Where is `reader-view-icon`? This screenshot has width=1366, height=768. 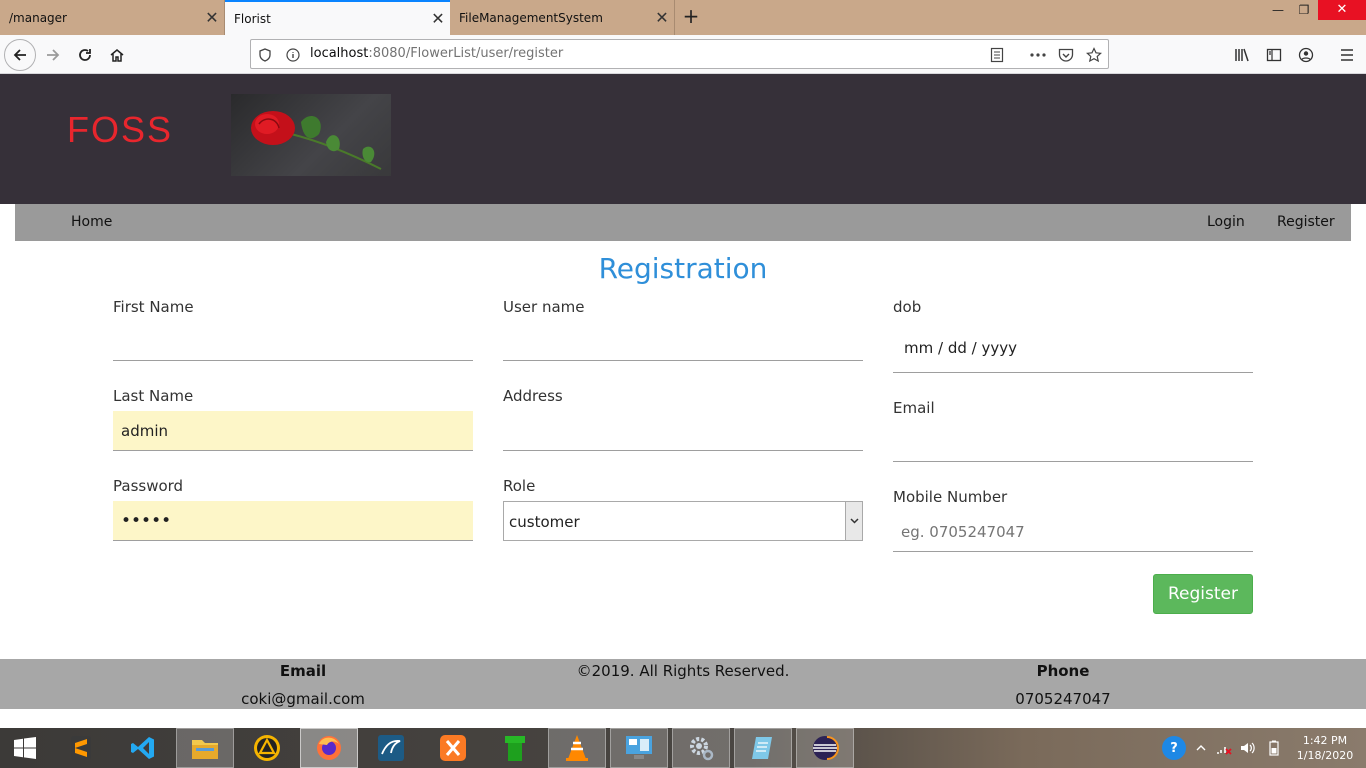 reader-view-icon is located at coordinates (997, 55).